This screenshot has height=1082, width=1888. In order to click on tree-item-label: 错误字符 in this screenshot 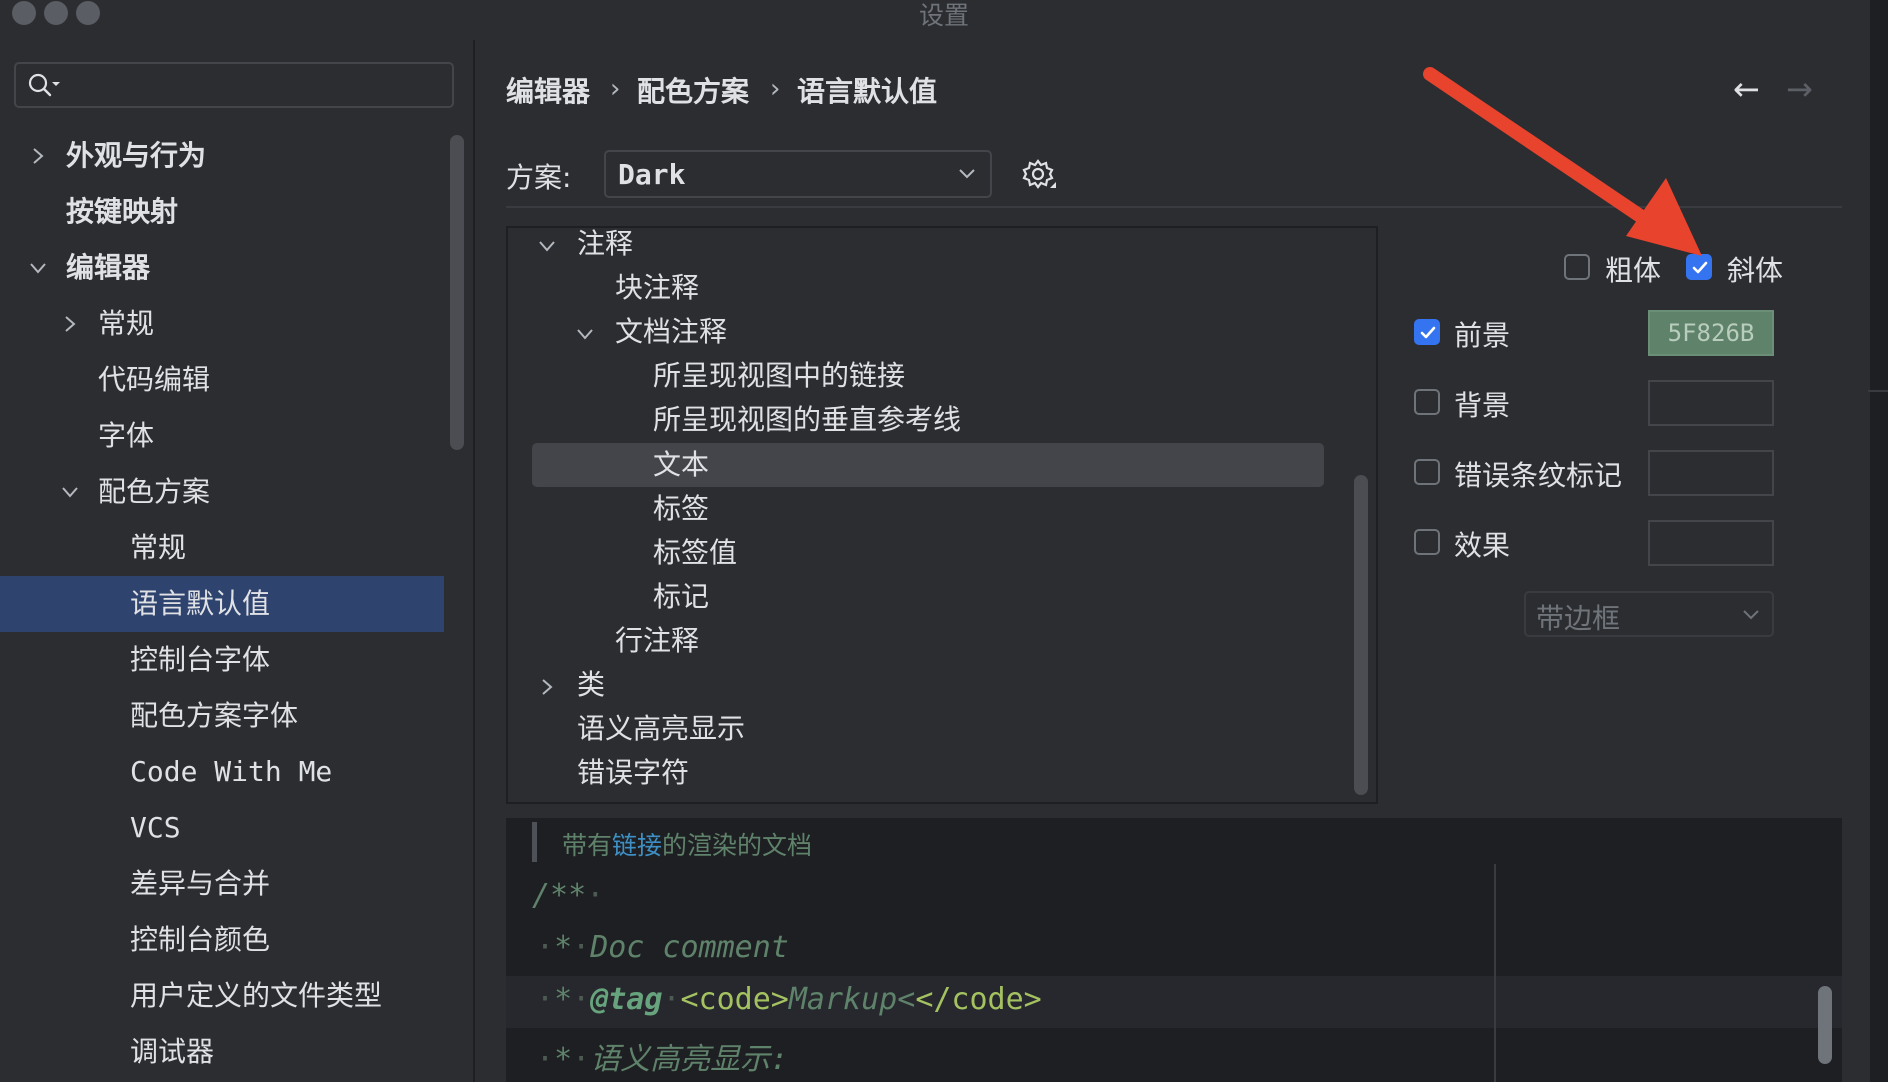, I will do `click(633, 772)`.